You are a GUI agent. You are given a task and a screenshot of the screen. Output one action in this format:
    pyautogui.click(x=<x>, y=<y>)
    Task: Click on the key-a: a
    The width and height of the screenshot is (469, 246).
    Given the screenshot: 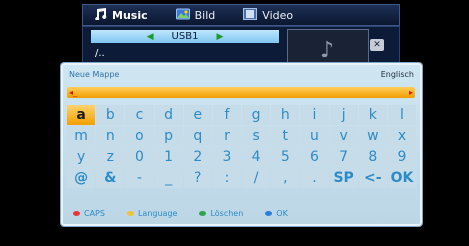 What is the action you would take?
    pyautogui.click(x=81, y=115)
    